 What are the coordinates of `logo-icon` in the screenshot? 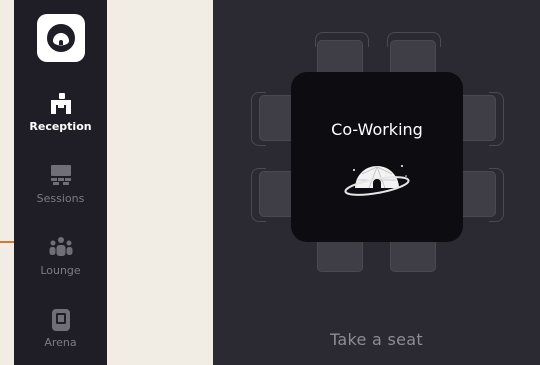 It's located at (61, 38).